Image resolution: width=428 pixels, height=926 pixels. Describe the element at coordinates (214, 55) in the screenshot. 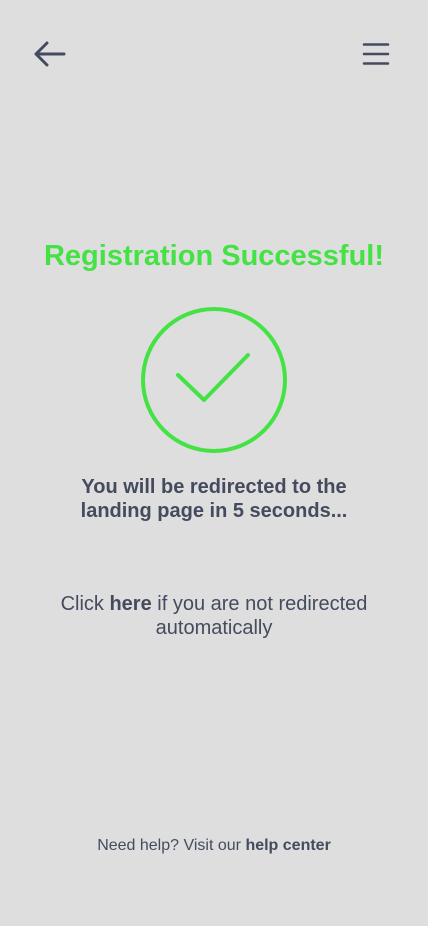

I see `top-bar` at that location.